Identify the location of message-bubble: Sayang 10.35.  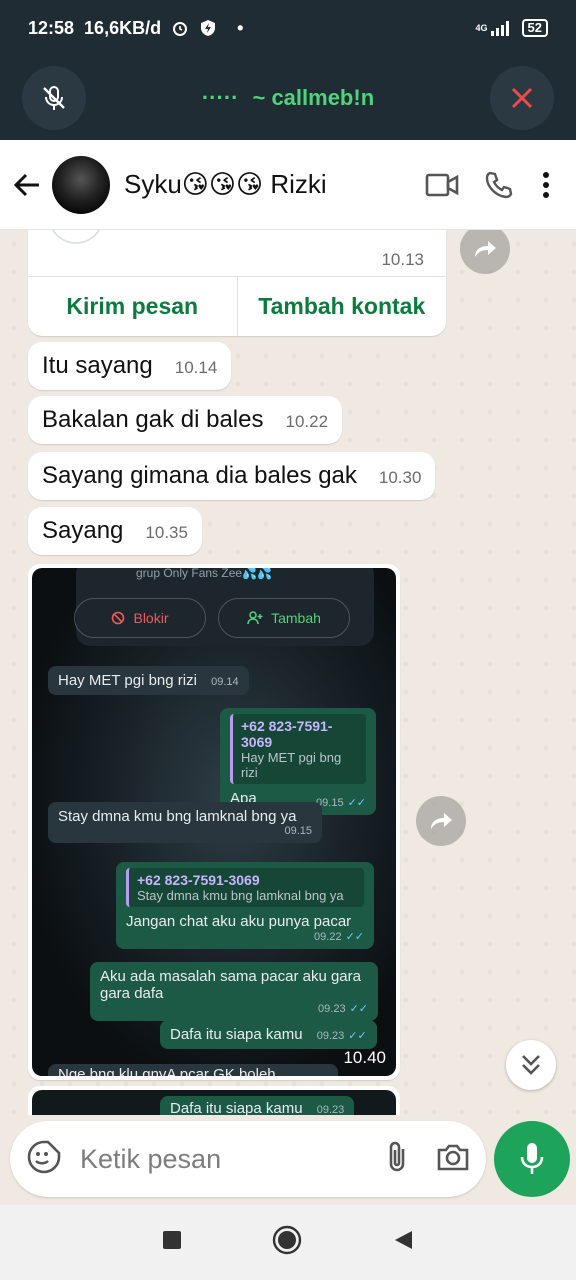
(115, 531).